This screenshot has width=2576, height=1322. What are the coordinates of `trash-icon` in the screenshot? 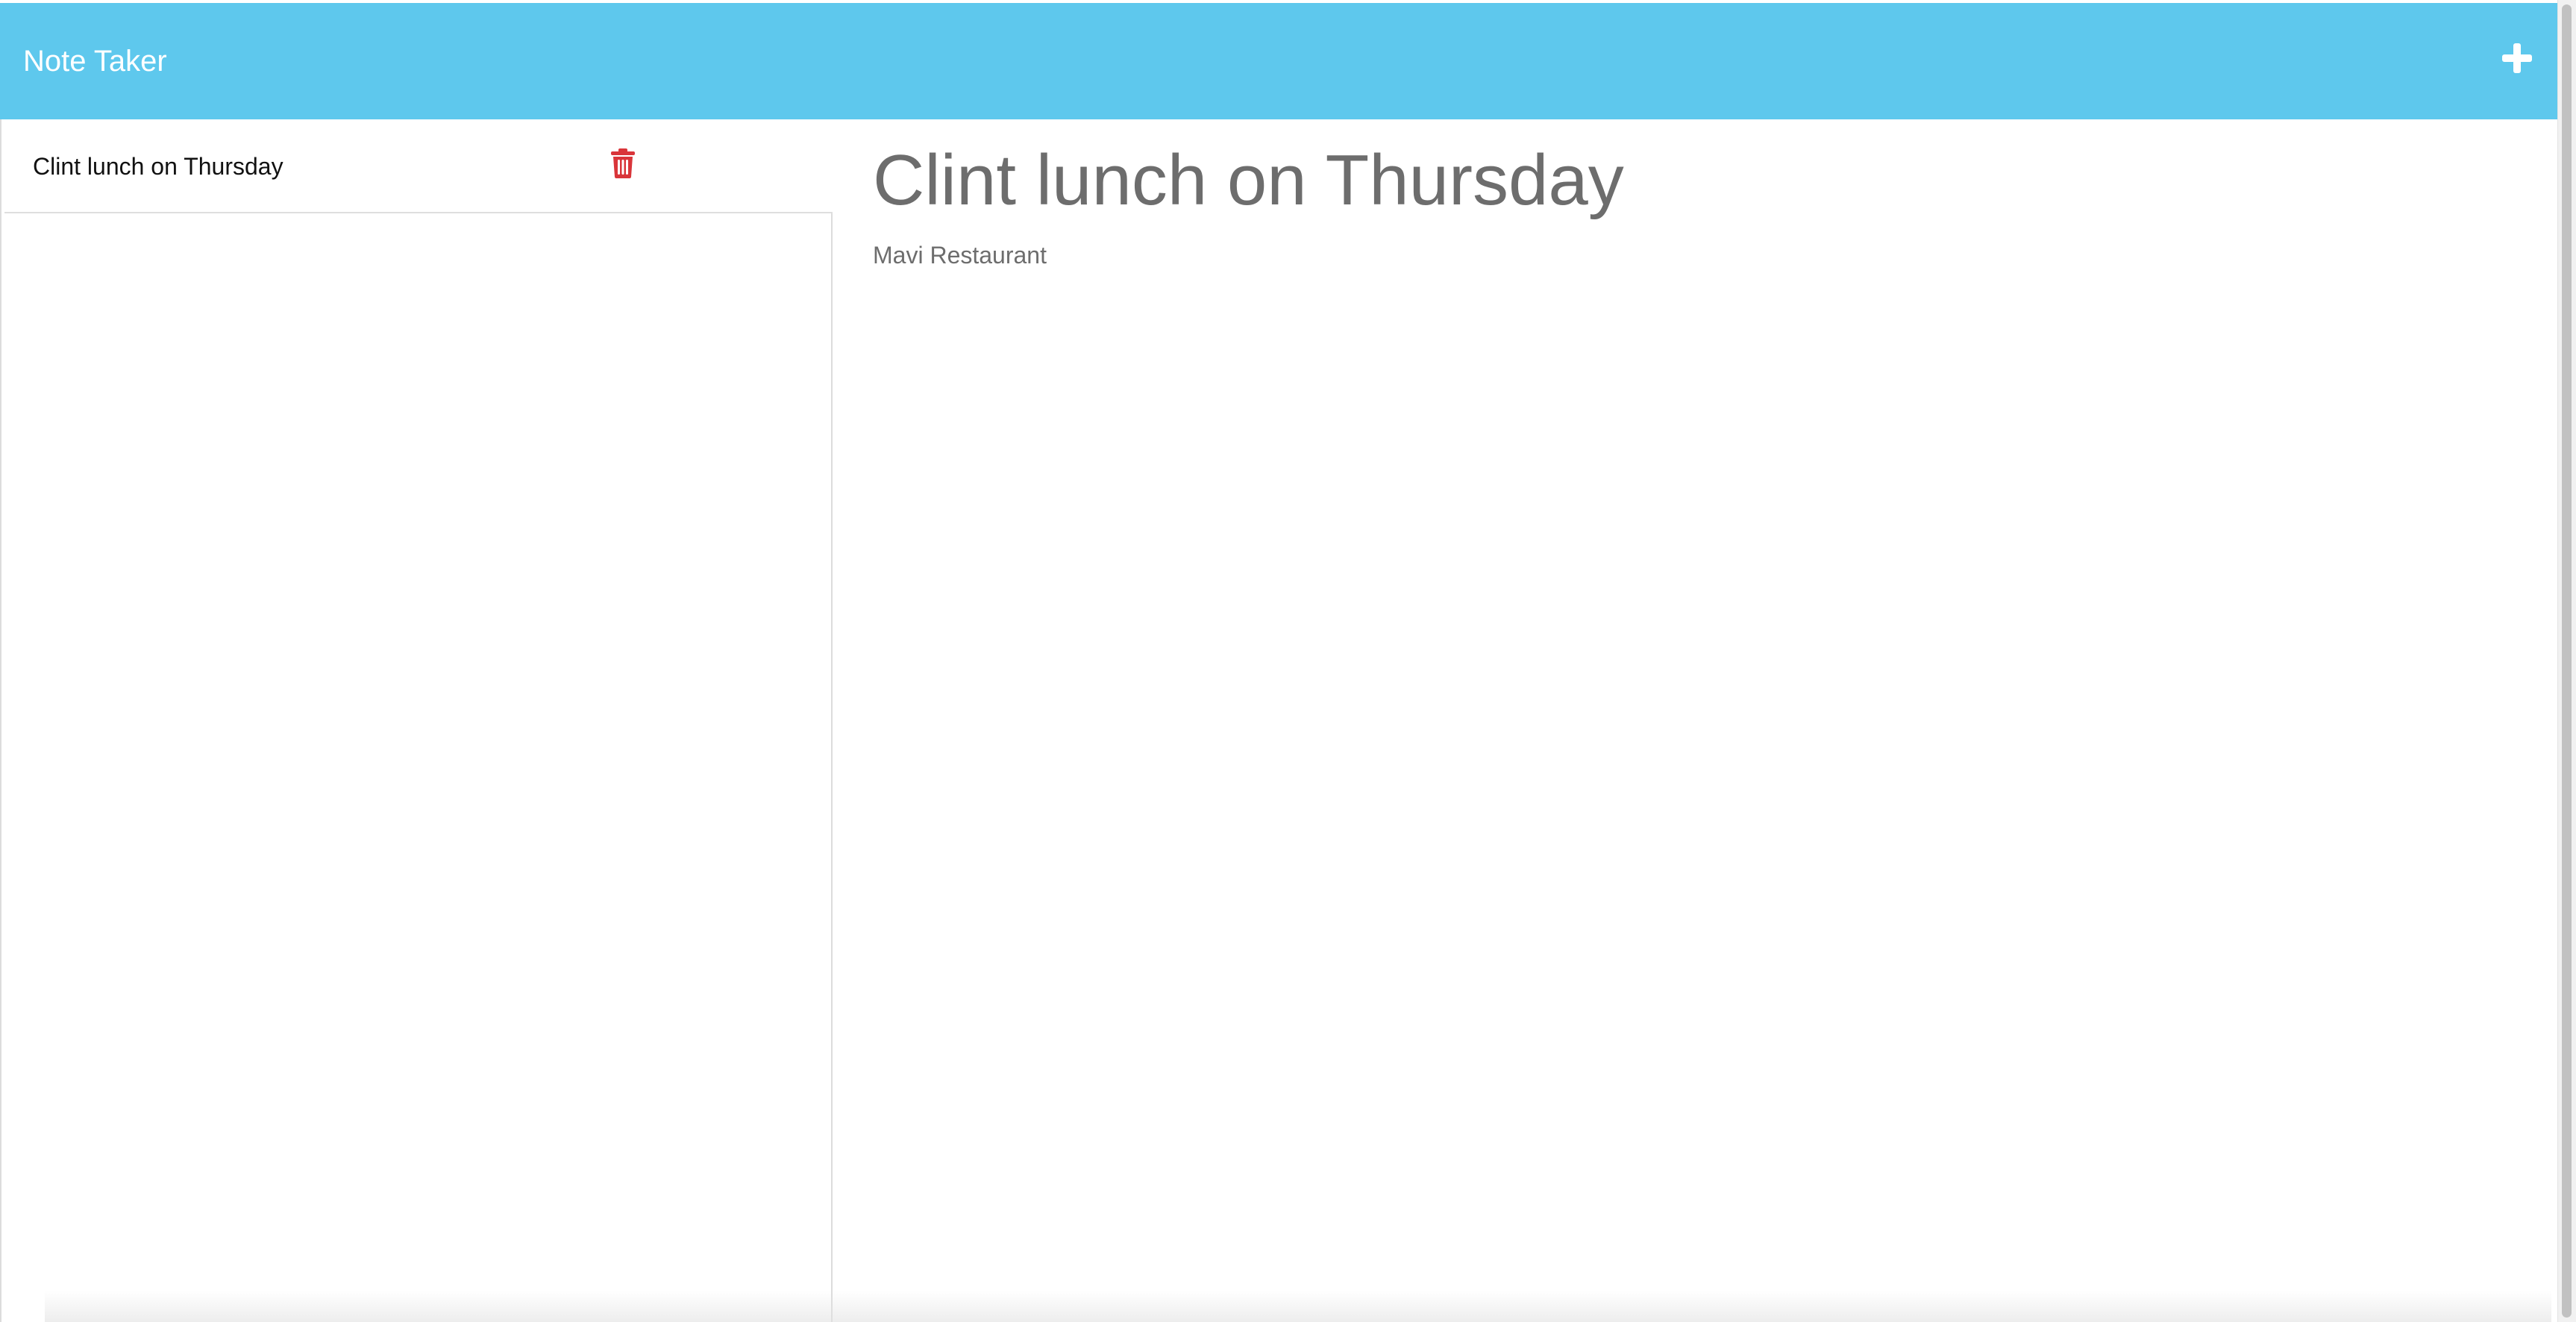 It's located at (623, 163).